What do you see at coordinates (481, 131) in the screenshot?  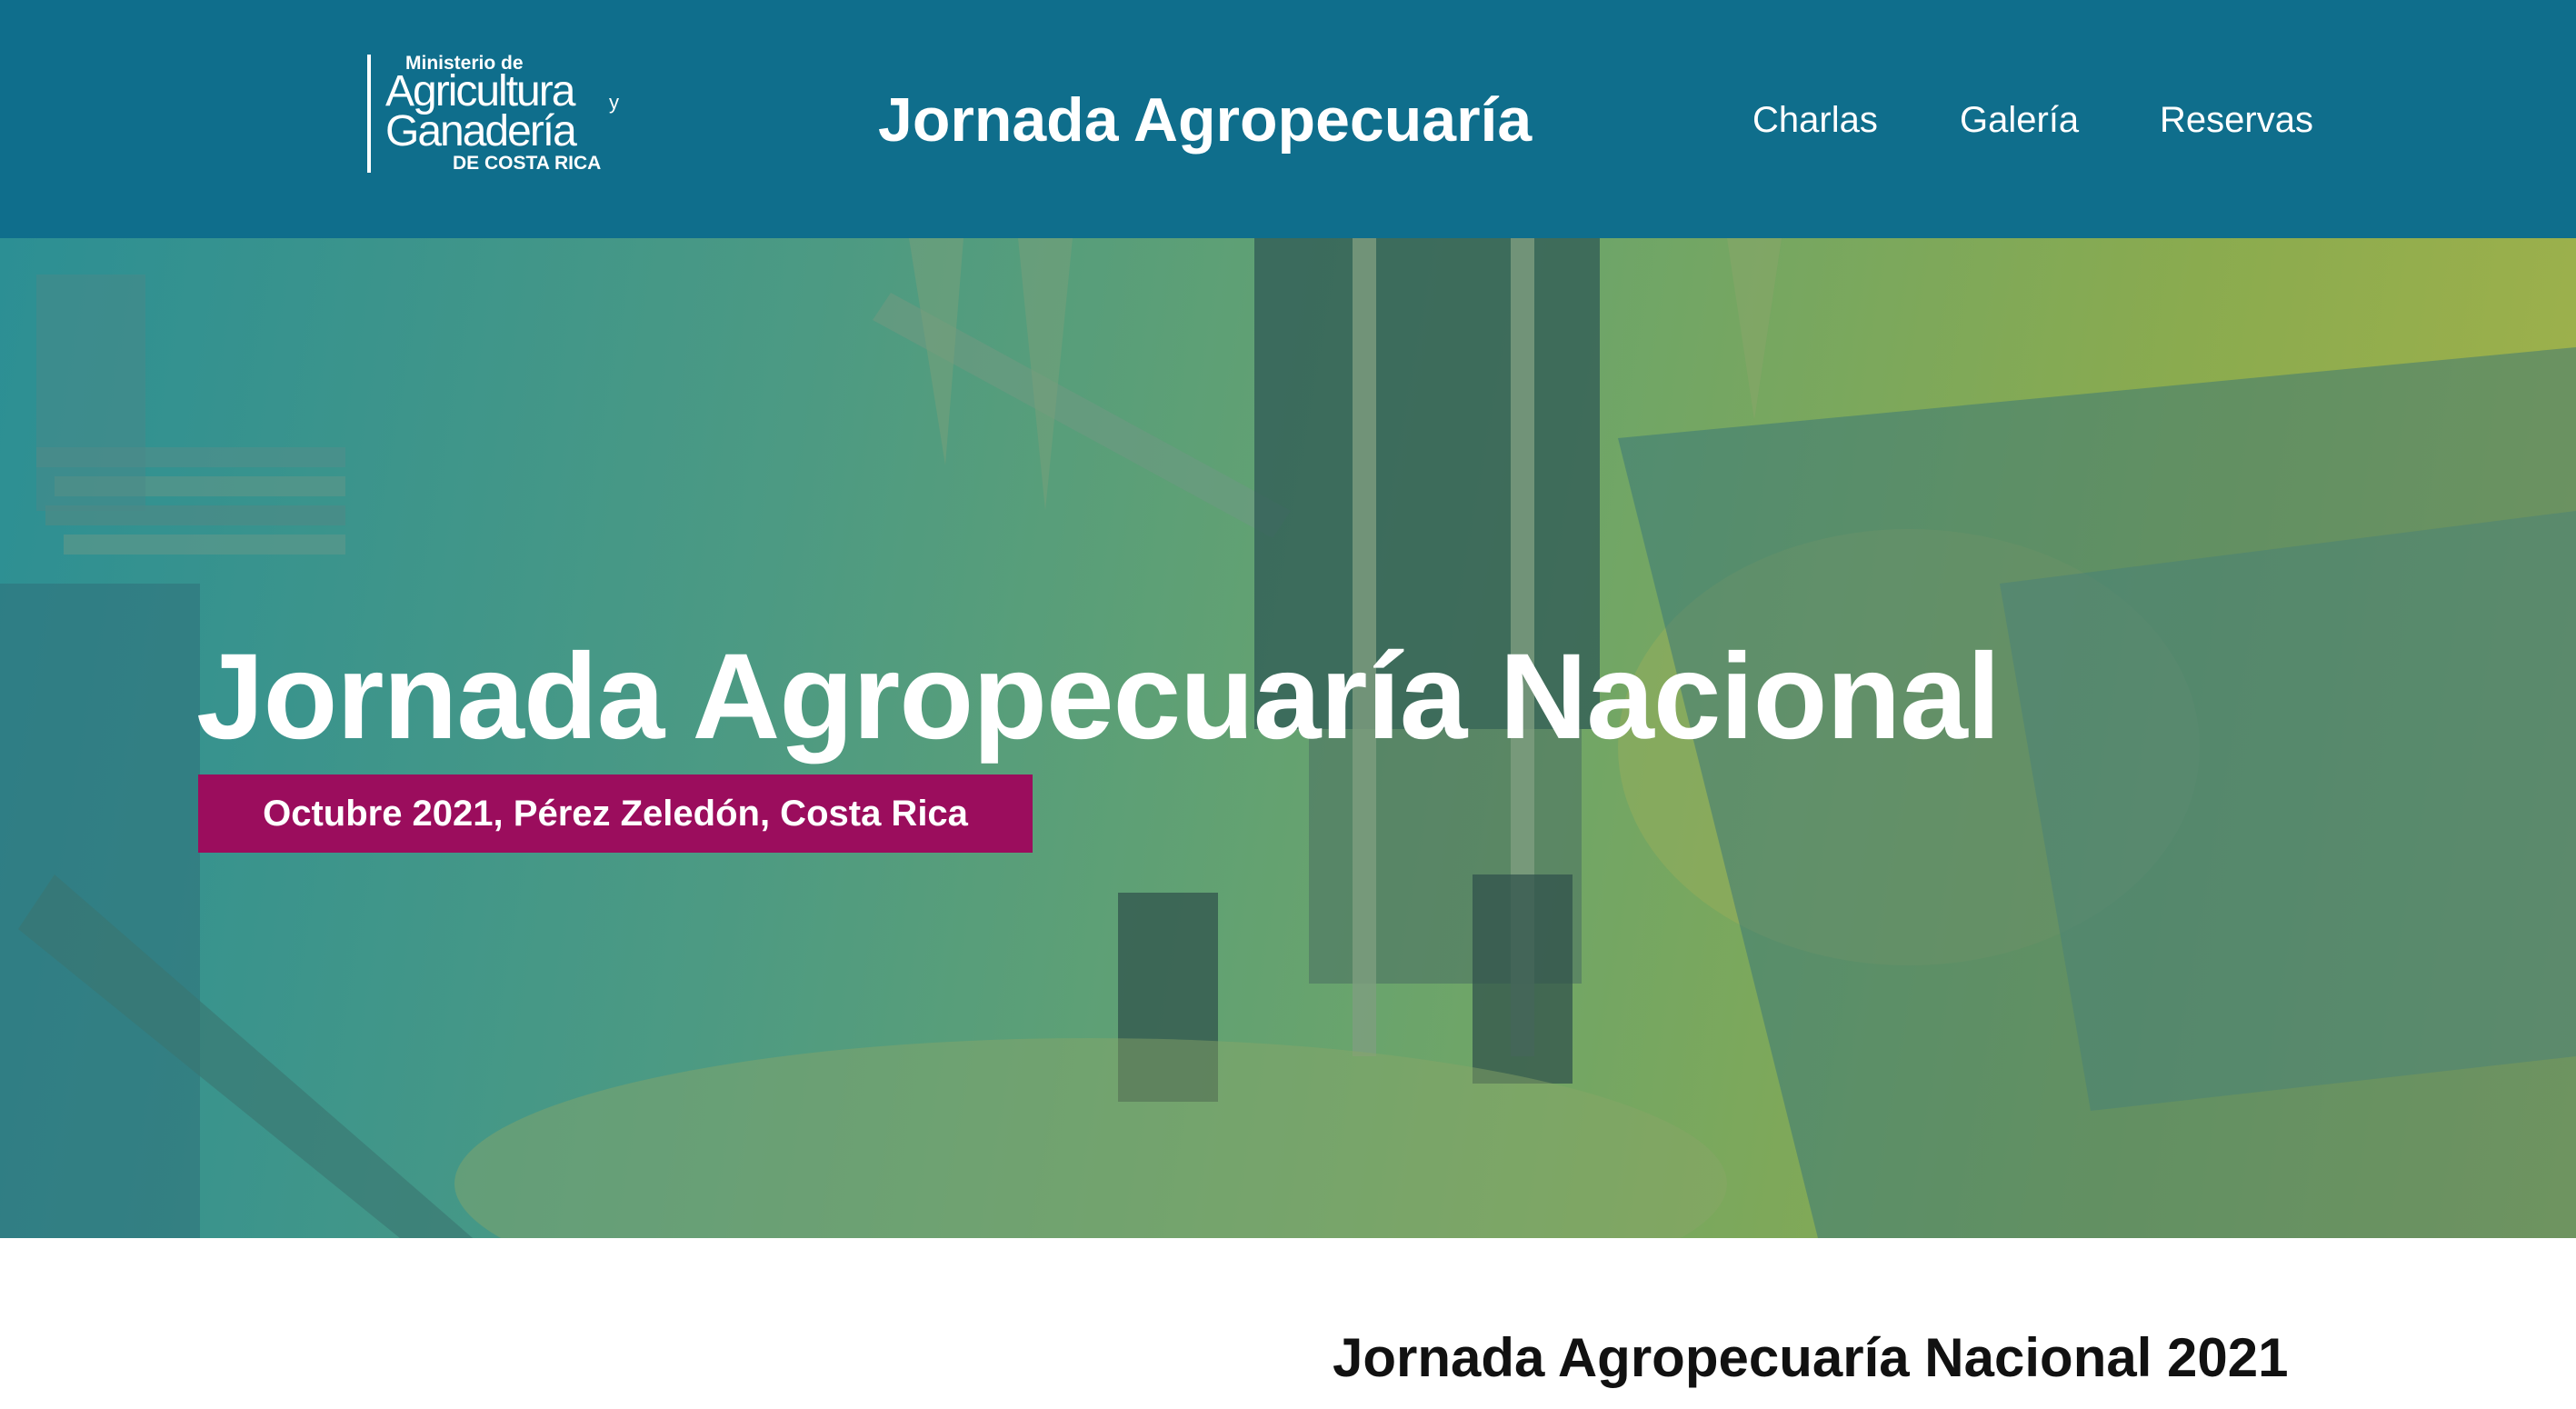 I see `logo-line-ganaderia: Ganadería` at bounding box center [481, 131].